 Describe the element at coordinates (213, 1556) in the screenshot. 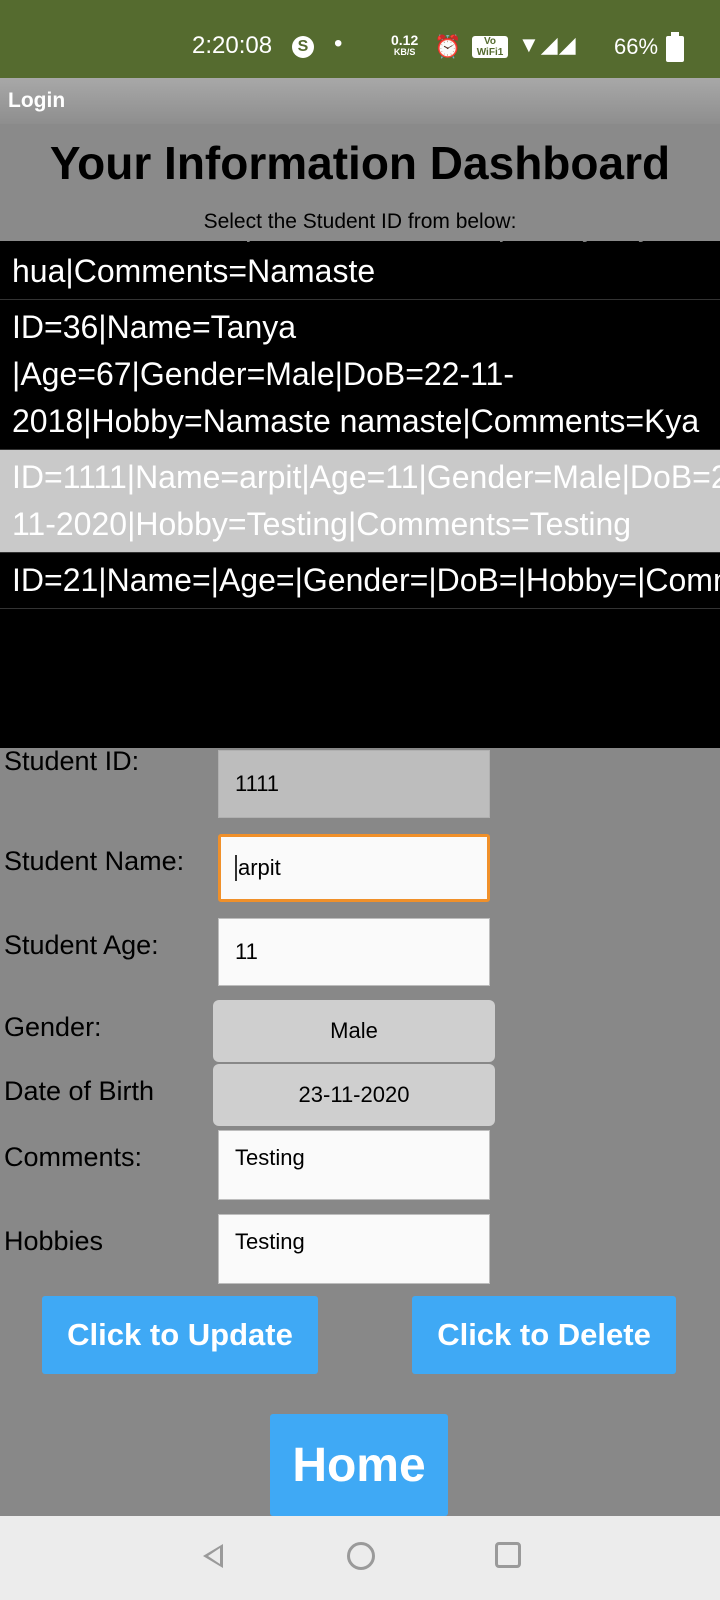

I see `back-icon` at that location.